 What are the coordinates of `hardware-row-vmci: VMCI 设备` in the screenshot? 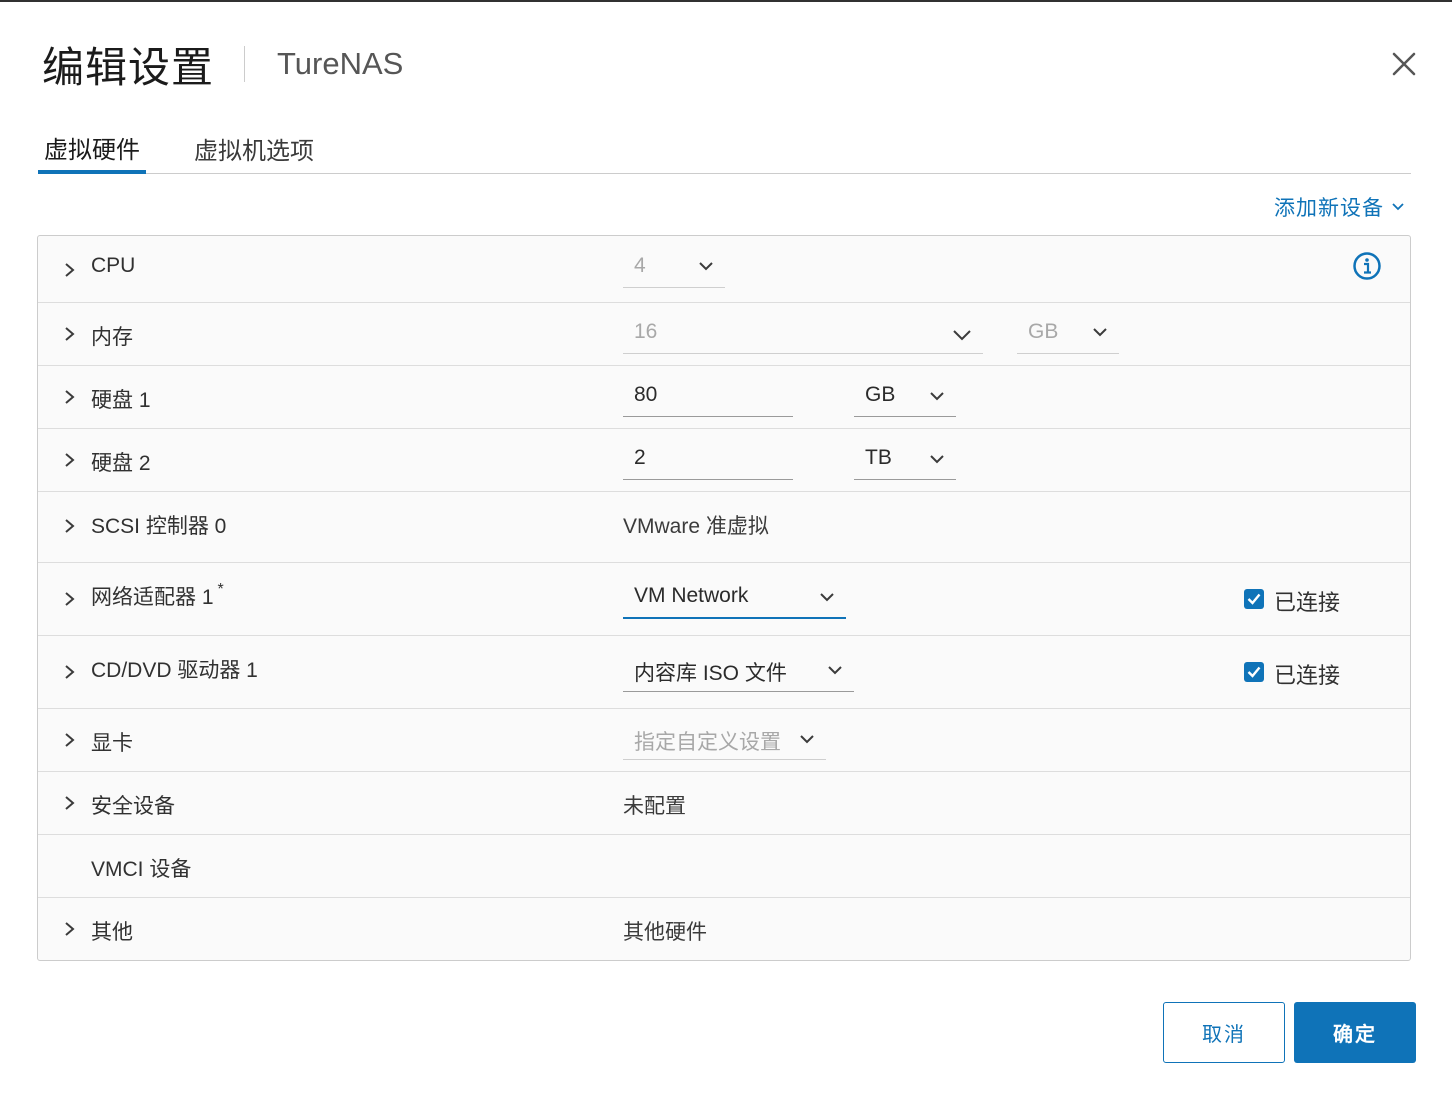 It's located at (724, 866).